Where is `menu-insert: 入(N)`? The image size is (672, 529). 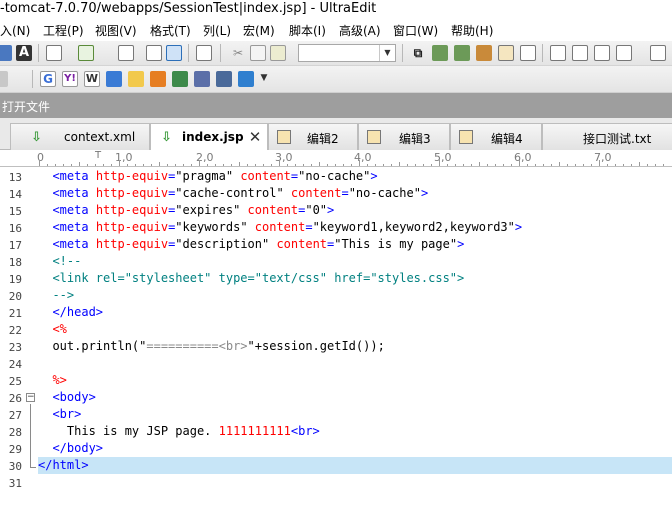
menu-insert: 入(N) is located at coordinates (15, 30).